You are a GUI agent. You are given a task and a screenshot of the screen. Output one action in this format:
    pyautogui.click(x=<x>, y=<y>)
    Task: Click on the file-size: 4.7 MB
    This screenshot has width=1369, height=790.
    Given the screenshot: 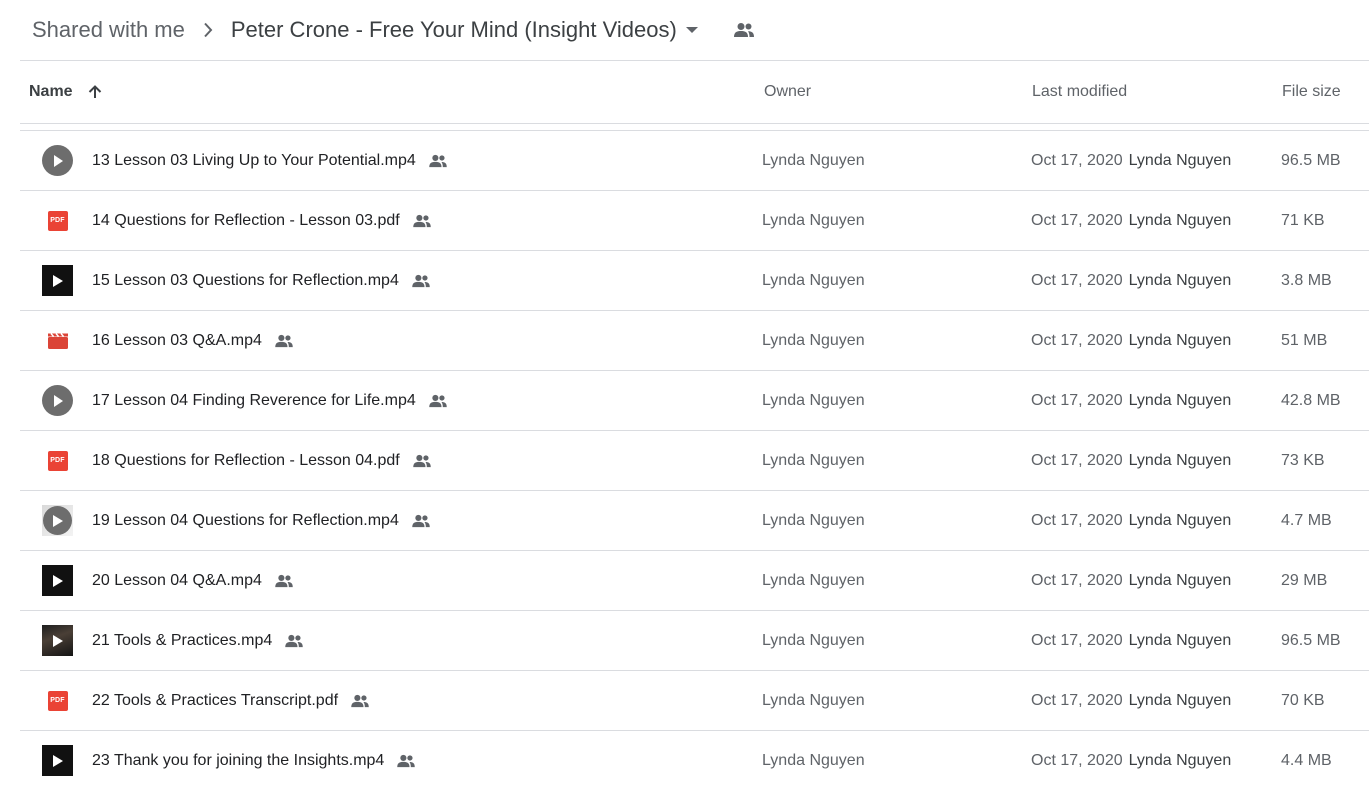 What is the action you would take?
    pyautogui.click(x=1306, y=520)
    